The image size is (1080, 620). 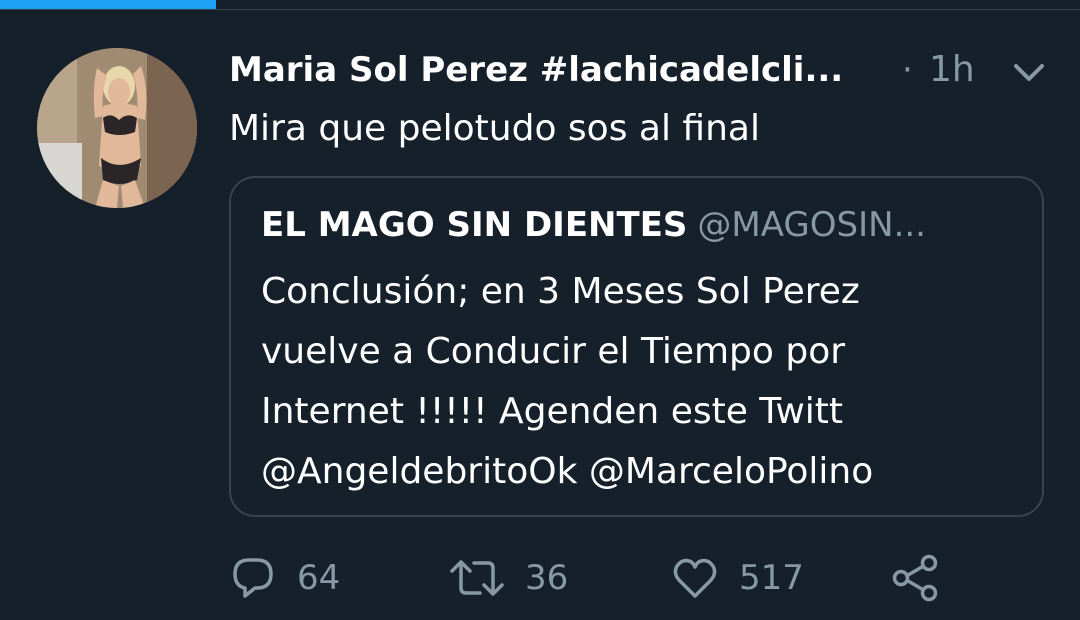 What do you see at coordinates (253, 578) in the screenshot?
I see `reply-icon` at bounding box center [253, 578].